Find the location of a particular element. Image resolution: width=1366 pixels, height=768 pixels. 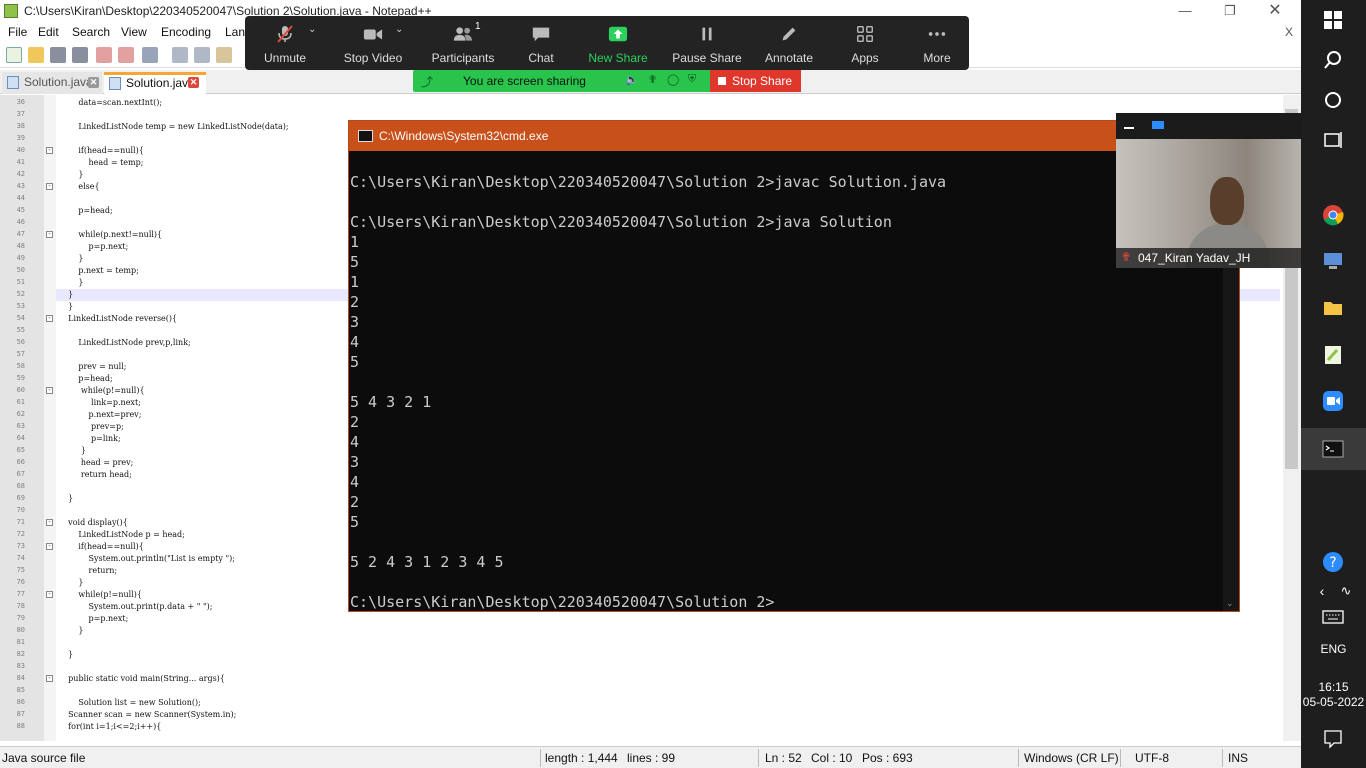

menu-file: File is located at coordinates (17, 32).